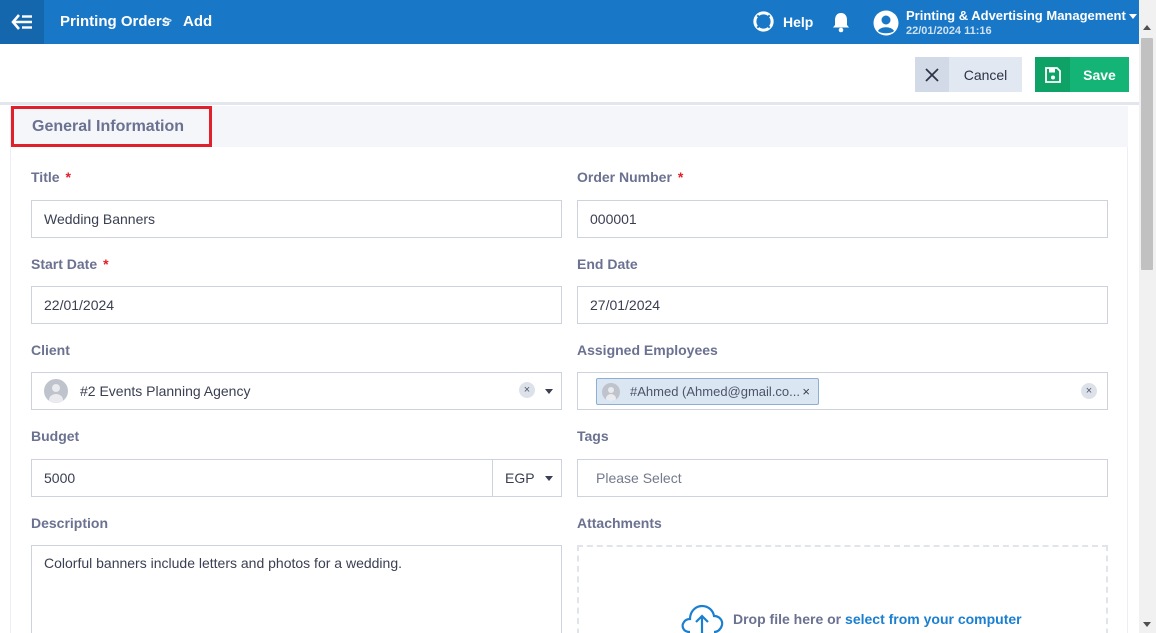 The image size is (1156, 633). I want to click on client-value: #2 Events Planning Agency, so click(165, 391).